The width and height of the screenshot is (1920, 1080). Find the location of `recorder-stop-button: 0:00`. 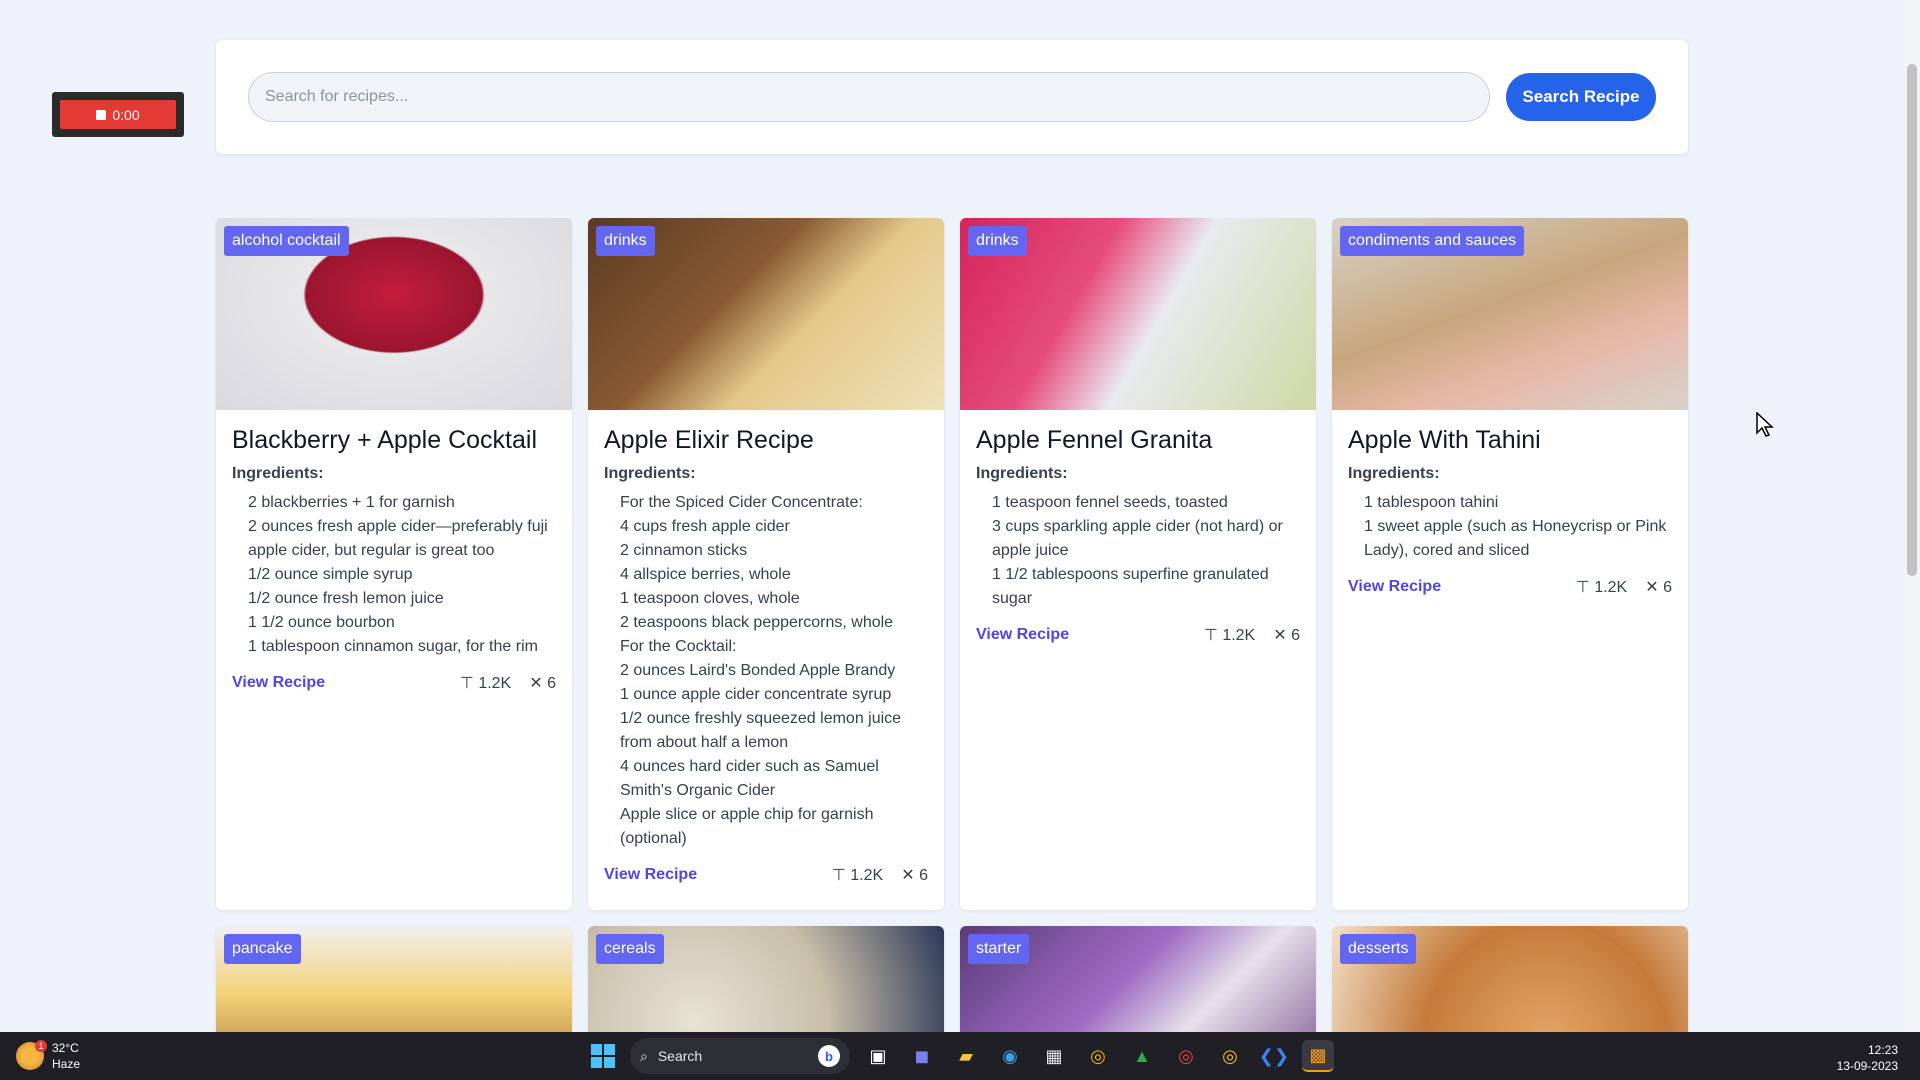

recorder-stop-button: 0:00 is located at coordinates (118, 114).